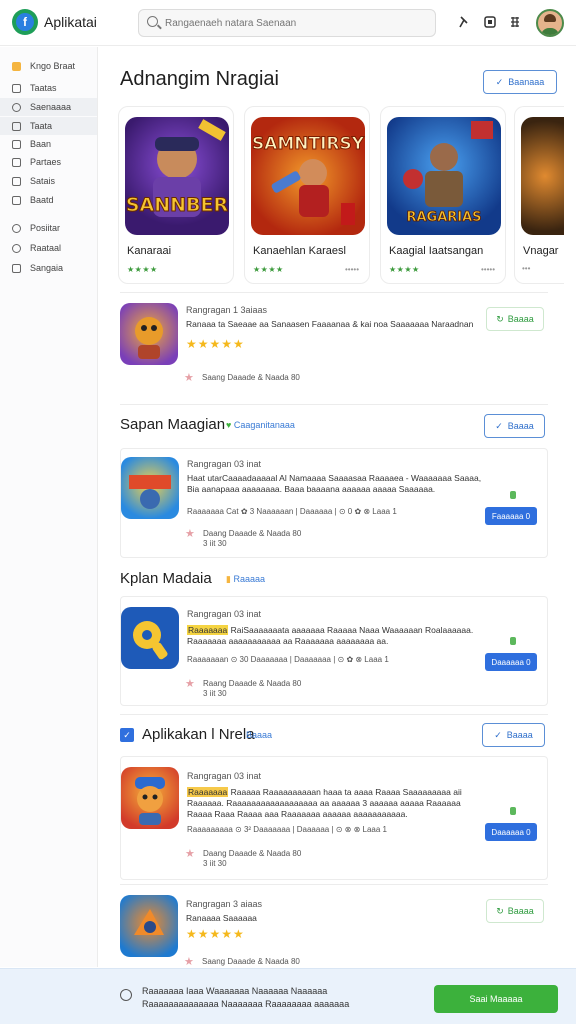 Image resolution: width=576 pixels, height=1024 pixels. I want to click on app-name: Kanaraai, so click(149, 251).